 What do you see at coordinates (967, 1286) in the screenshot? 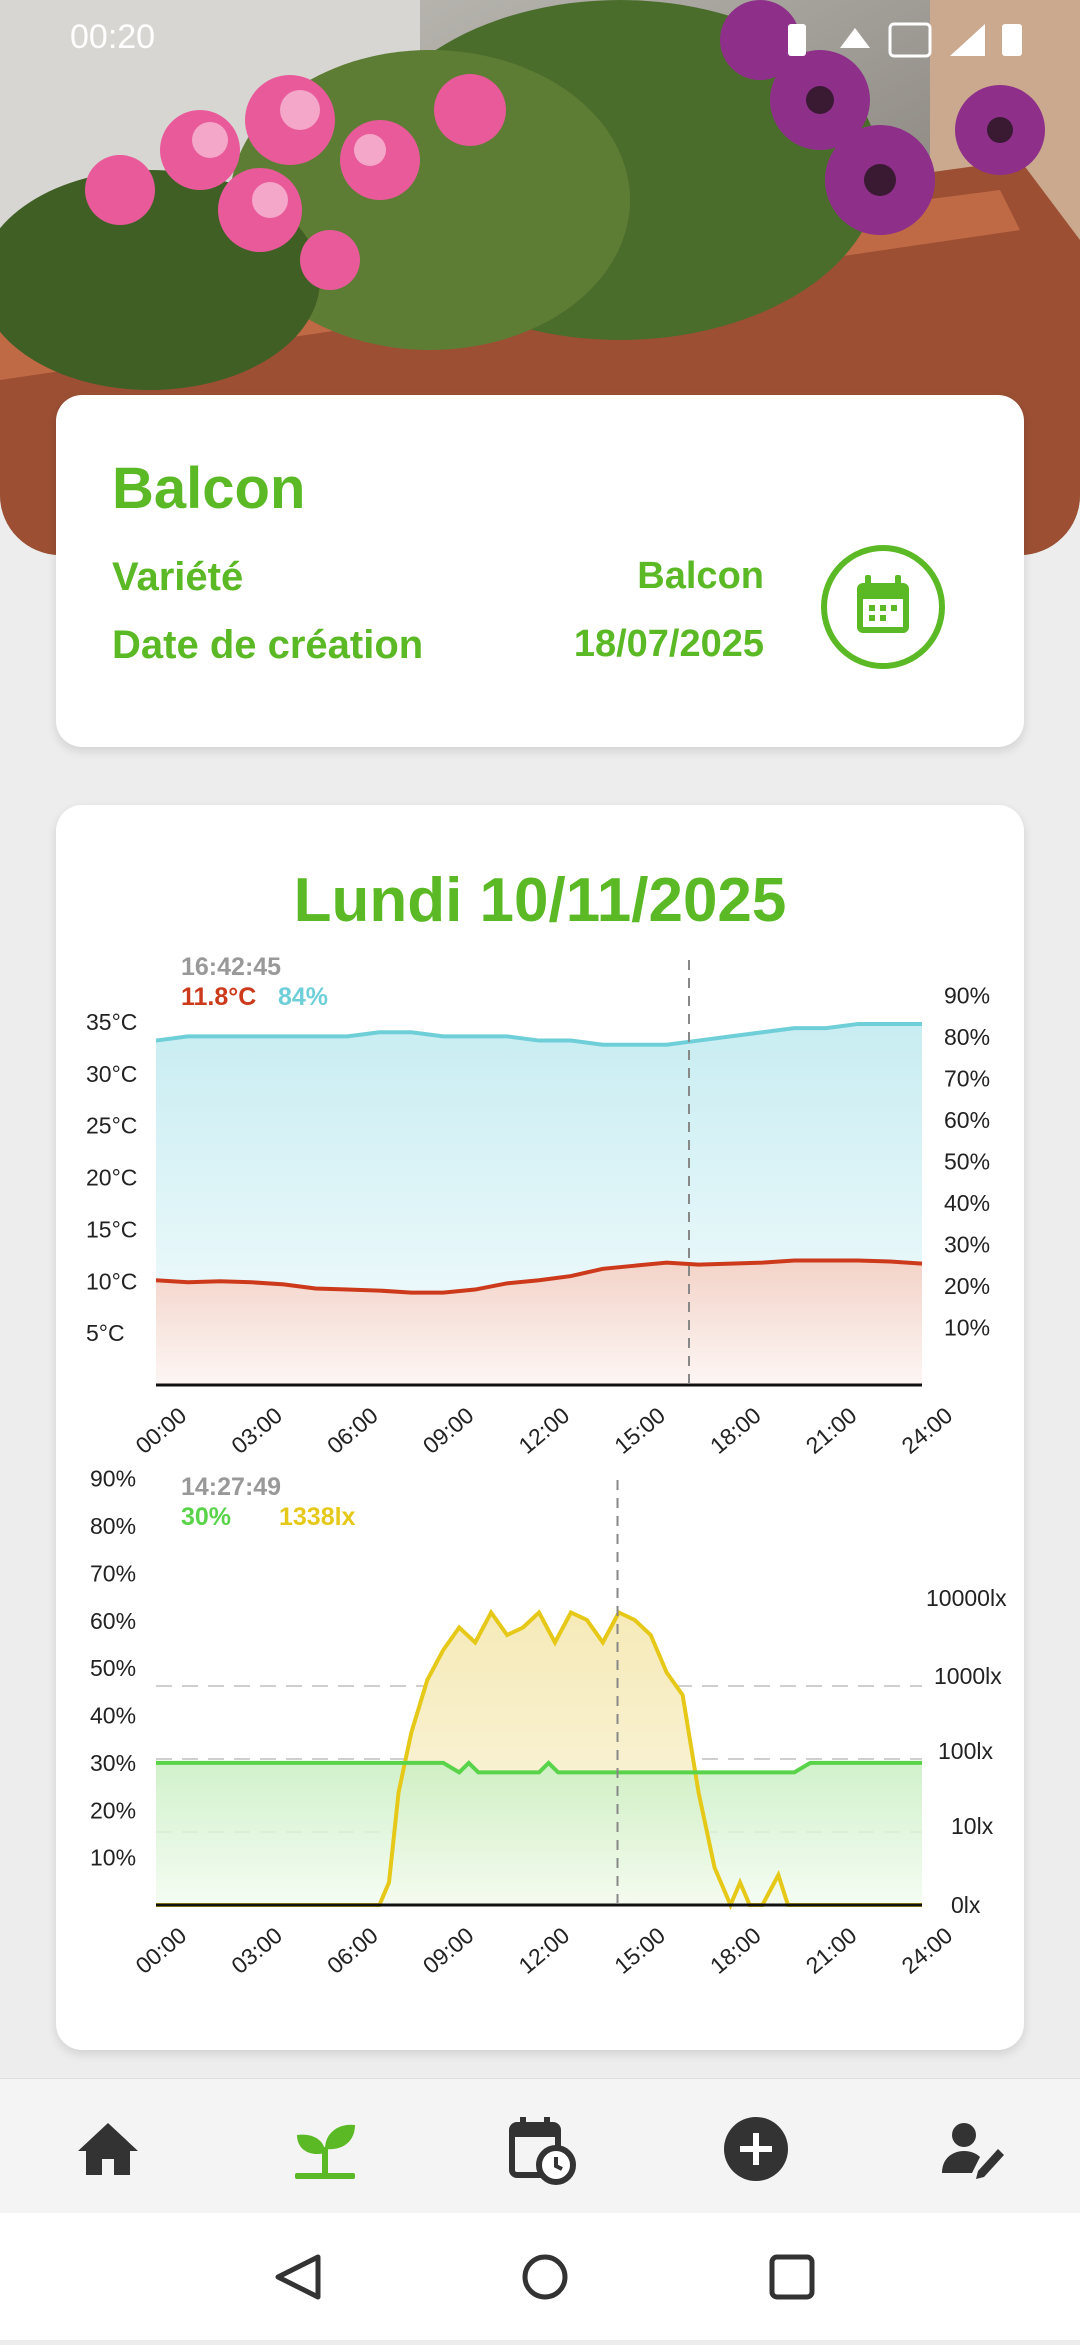
I see `y-right-tick: 20%` at bounding box center [967, 1286].